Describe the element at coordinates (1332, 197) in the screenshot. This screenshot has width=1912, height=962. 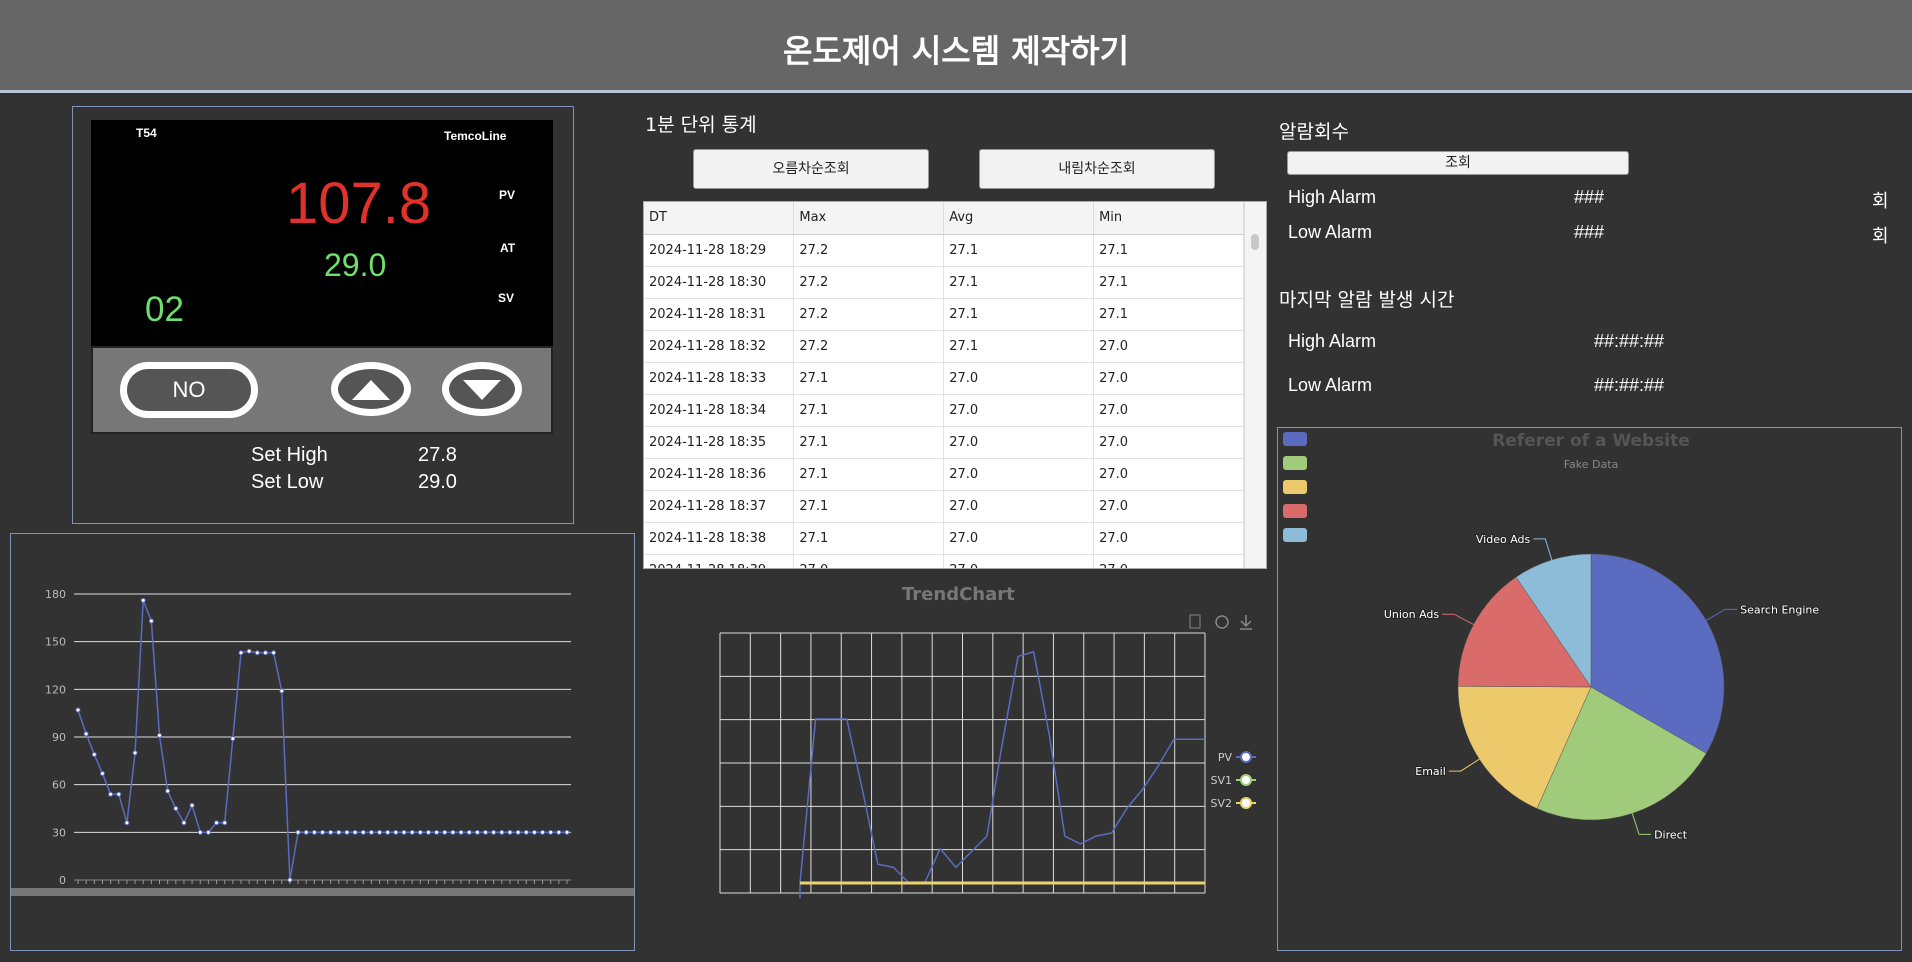
I see `high-alarm-label: High Alarm` at that location.